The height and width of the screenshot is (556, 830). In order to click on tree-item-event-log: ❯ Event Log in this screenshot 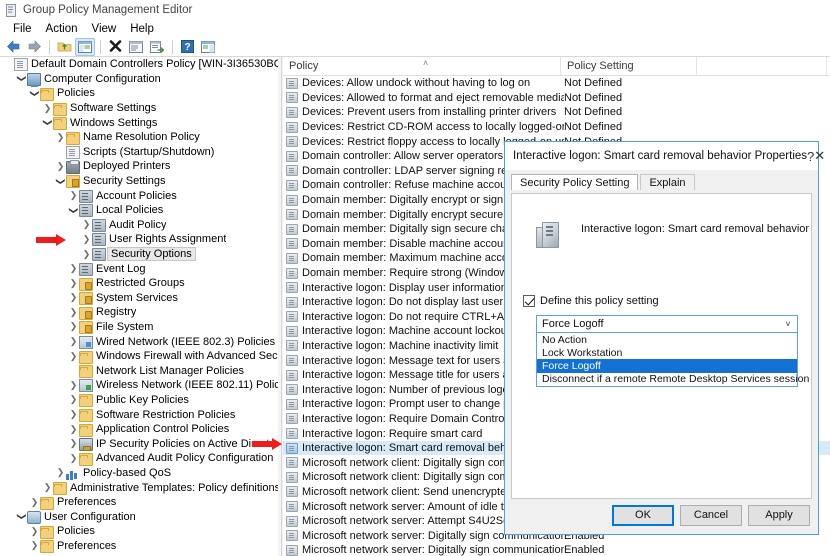, I will do `click(140, 268)`.